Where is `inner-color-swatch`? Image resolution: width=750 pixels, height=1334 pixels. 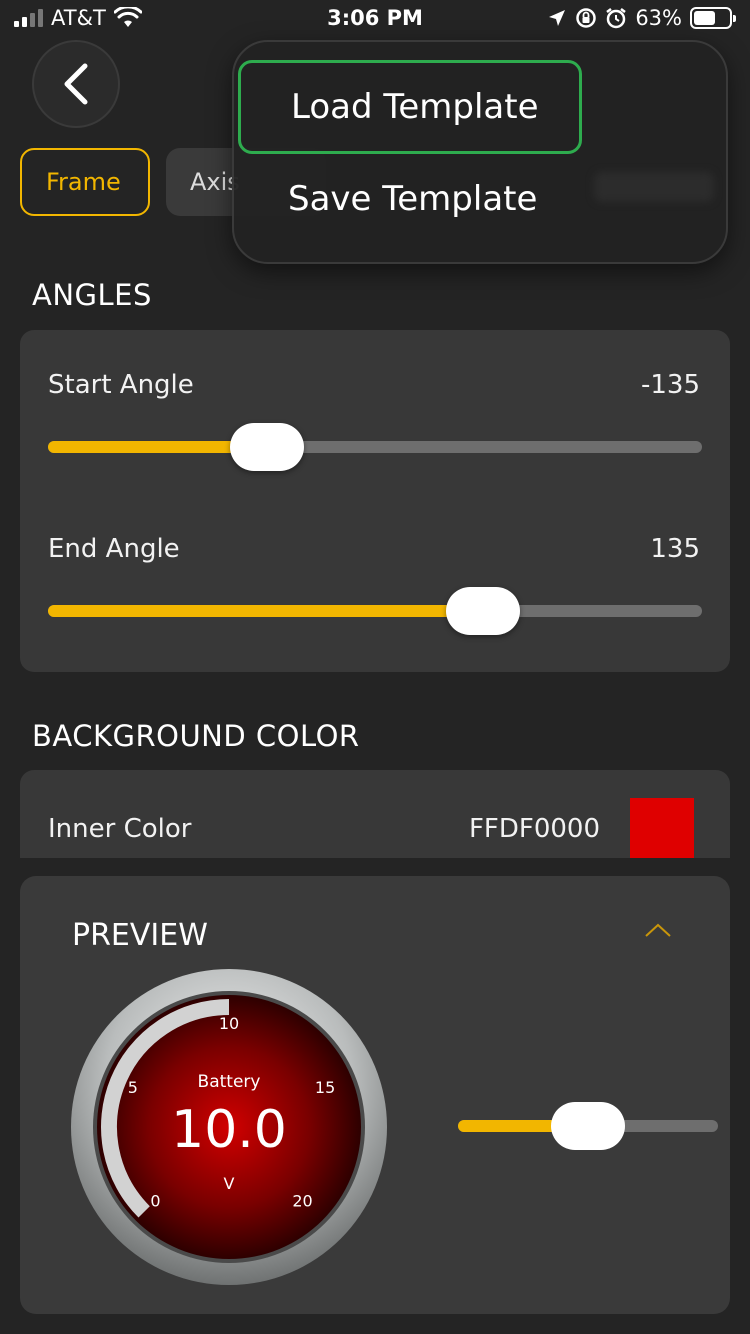
inner-color-swatch is located at coordinates (662, 828).